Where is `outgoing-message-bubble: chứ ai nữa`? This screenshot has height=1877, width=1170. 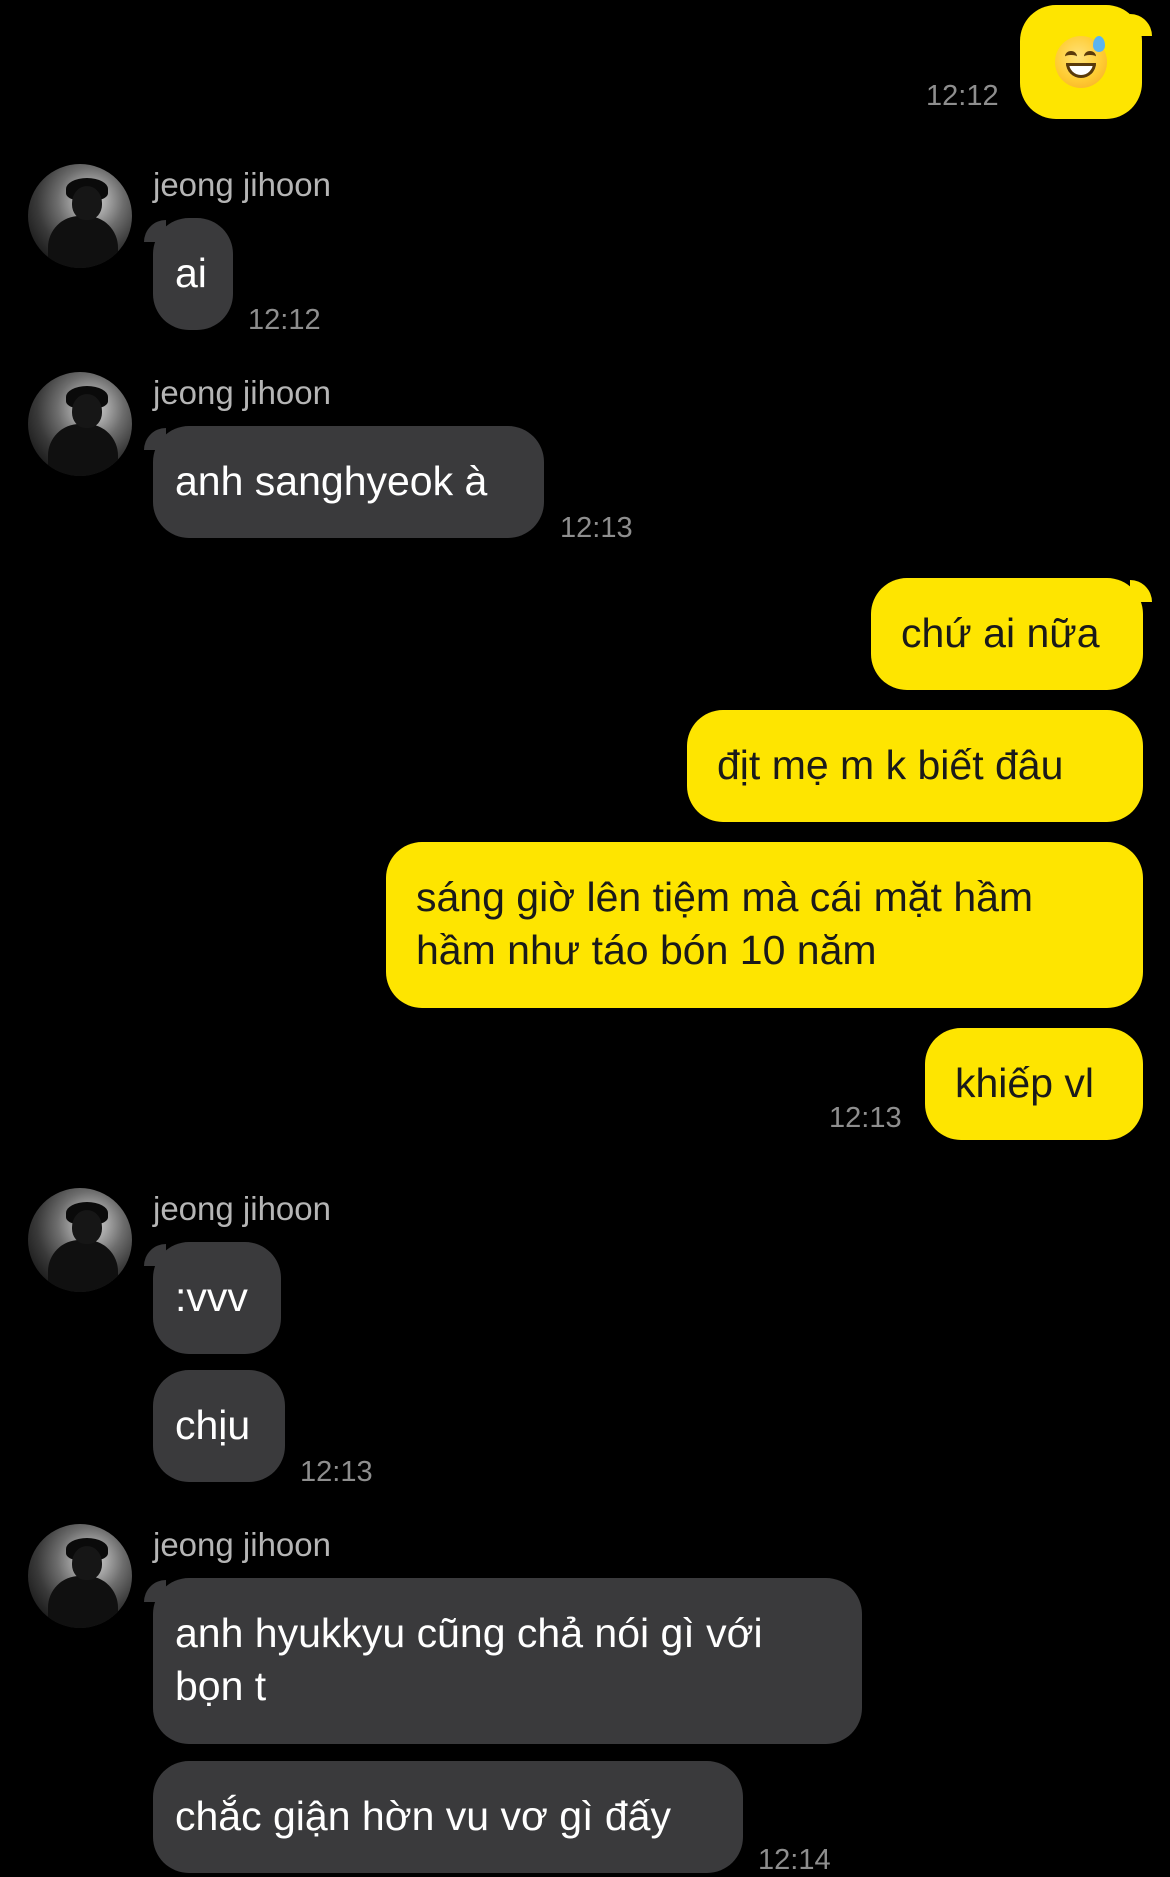 outgoing-message-bubble: chứ ai nữa is located at coordinates (1007, 634).